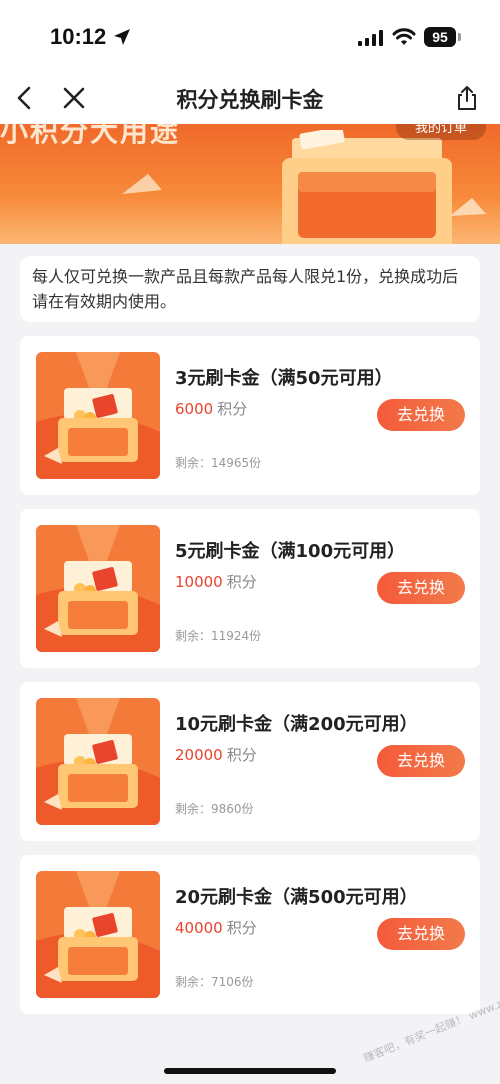 This screenshot has height=1084, width=500. What do you see at coordinates (250, 36) in the screenshot?
I see `status-bar: 10:12 95` at bounding box center [250, 36].